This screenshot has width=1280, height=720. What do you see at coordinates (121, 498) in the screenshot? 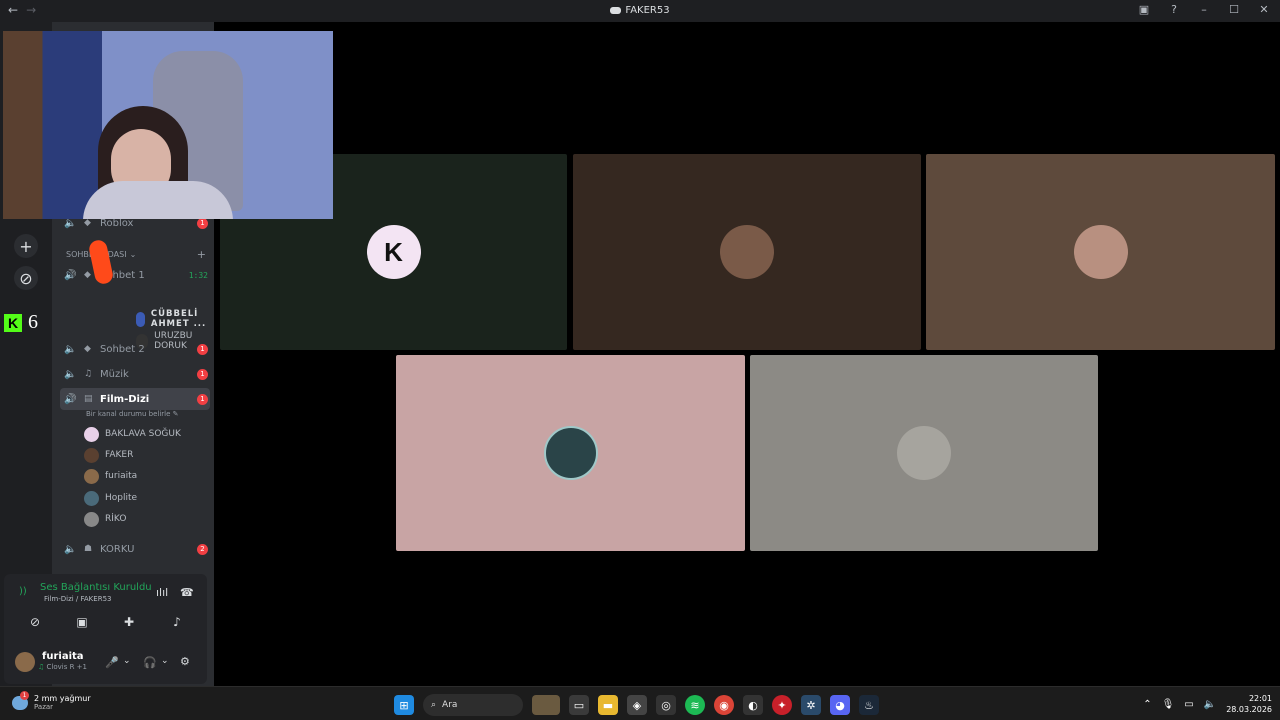
I see `member-name: Hoplite` at bounding box center [121, 498].